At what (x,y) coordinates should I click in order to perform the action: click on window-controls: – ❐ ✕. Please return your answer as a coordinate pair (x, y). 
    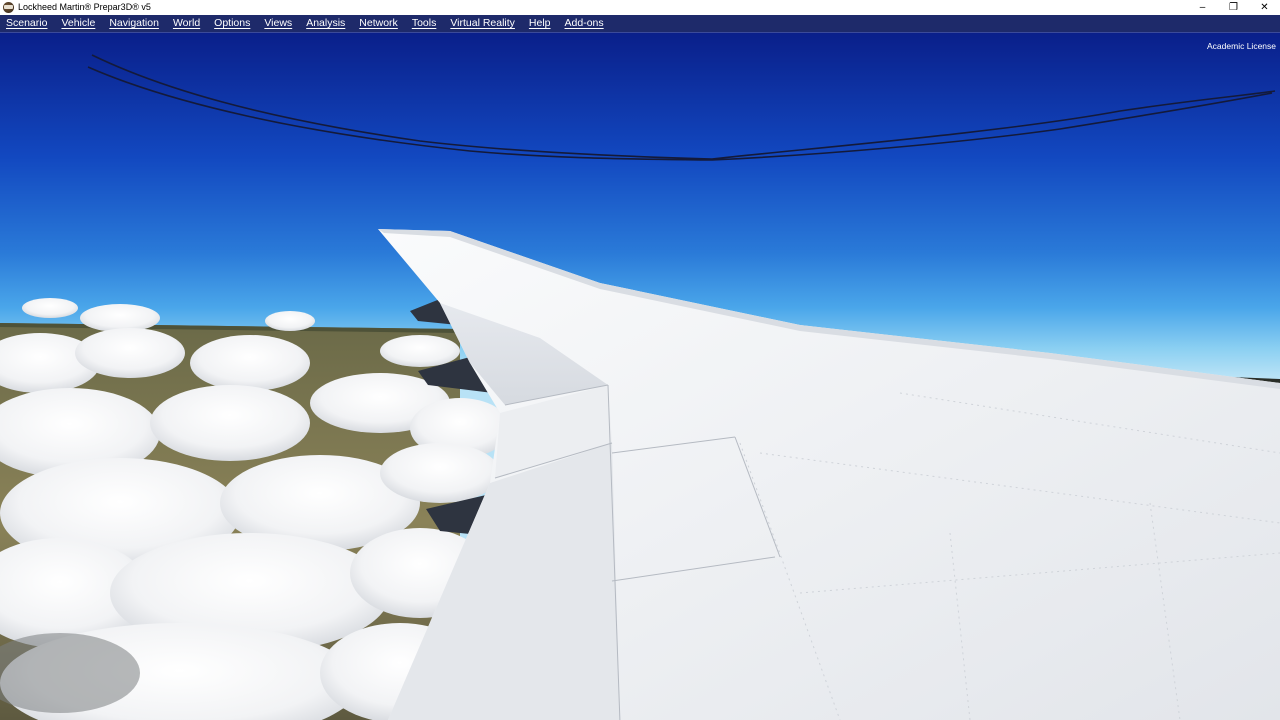
    Looking at the image, I should click on (1233, 7).